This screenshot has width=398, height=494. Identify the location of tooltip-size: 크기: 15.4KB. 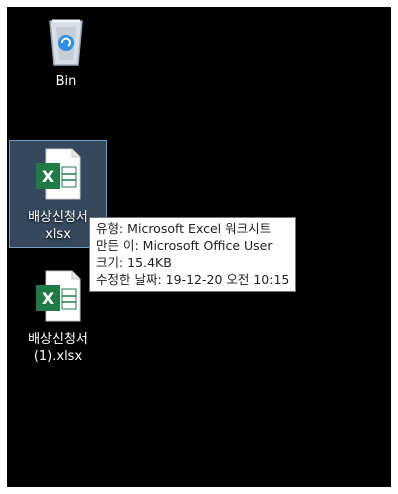
(134, 262).